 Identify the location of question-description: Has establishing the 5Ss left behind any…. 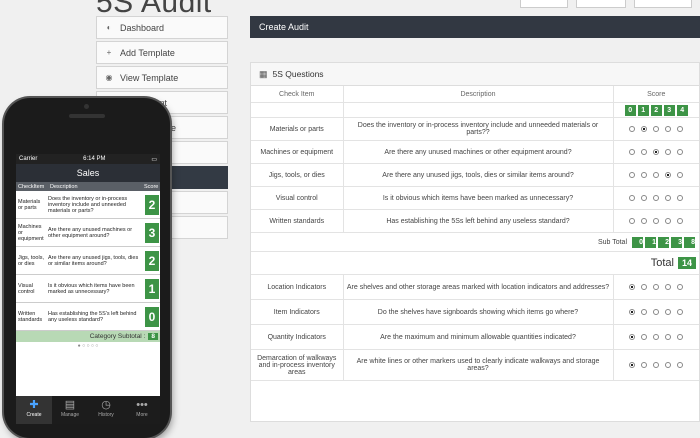
(478, 221).